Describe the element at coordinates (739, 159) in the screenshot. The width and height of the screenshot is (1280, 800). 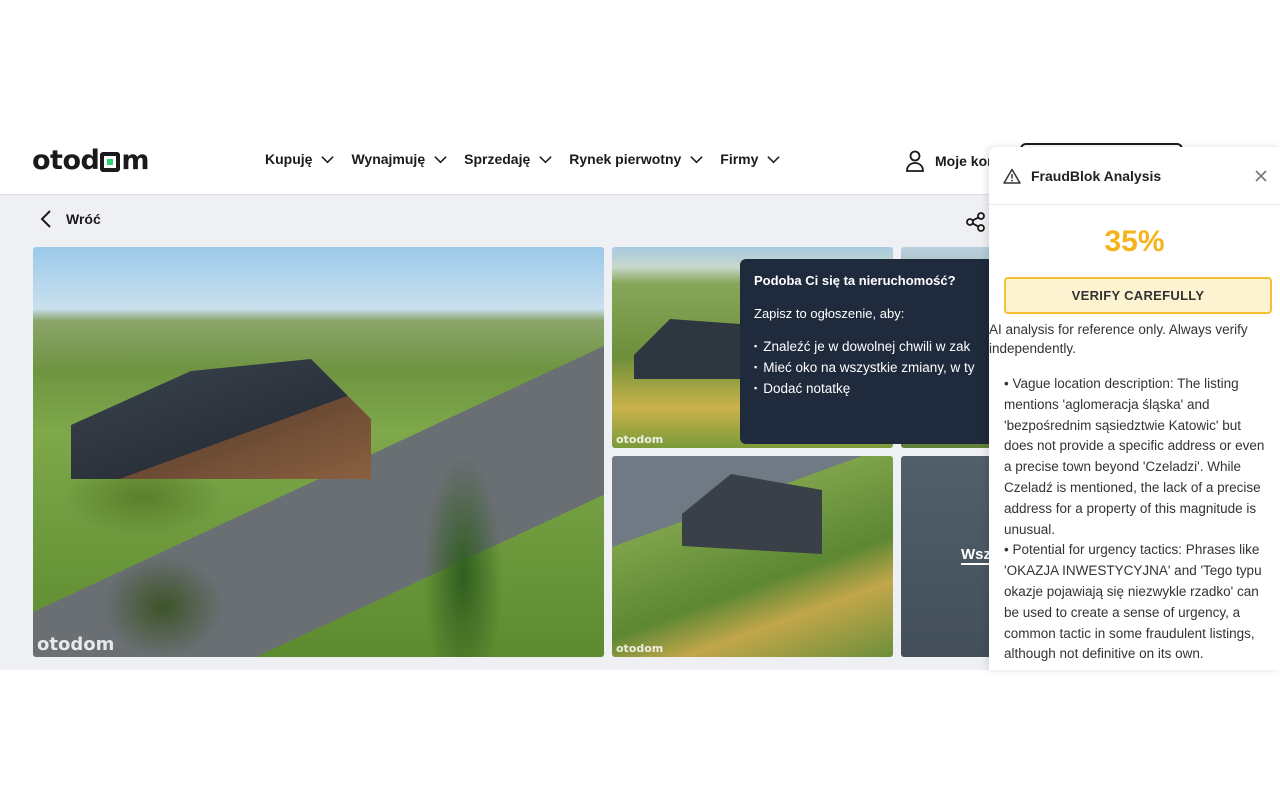
I see `nav-label: Firmy` at that location.